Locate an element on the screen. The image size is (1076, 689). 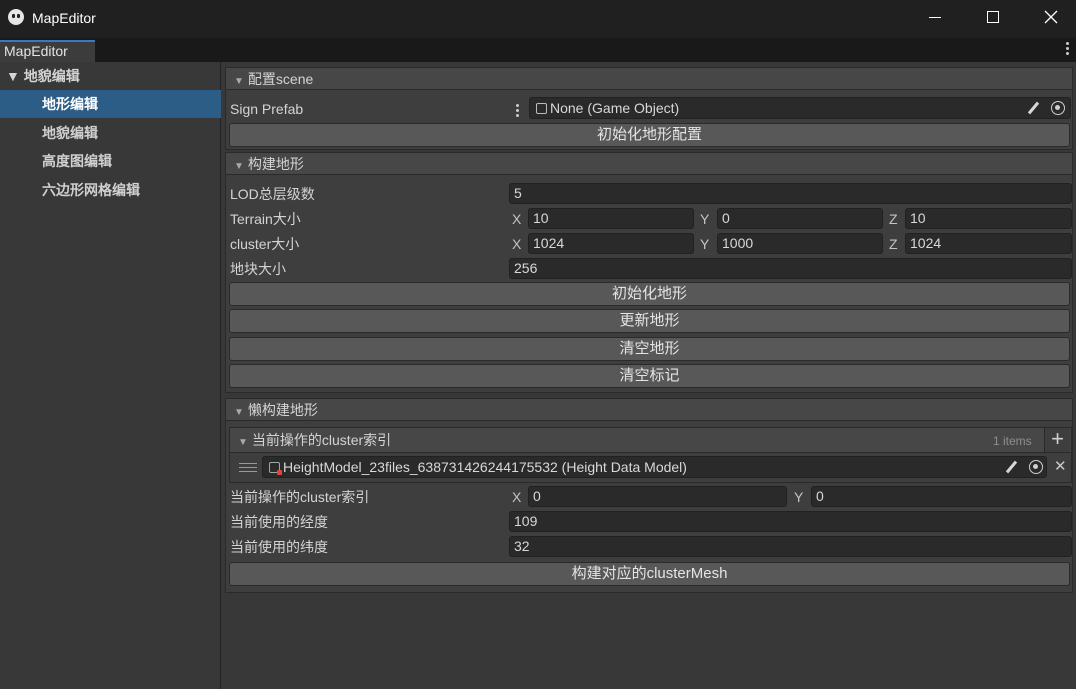
maximize-icon is located at coordinates (993, 17).